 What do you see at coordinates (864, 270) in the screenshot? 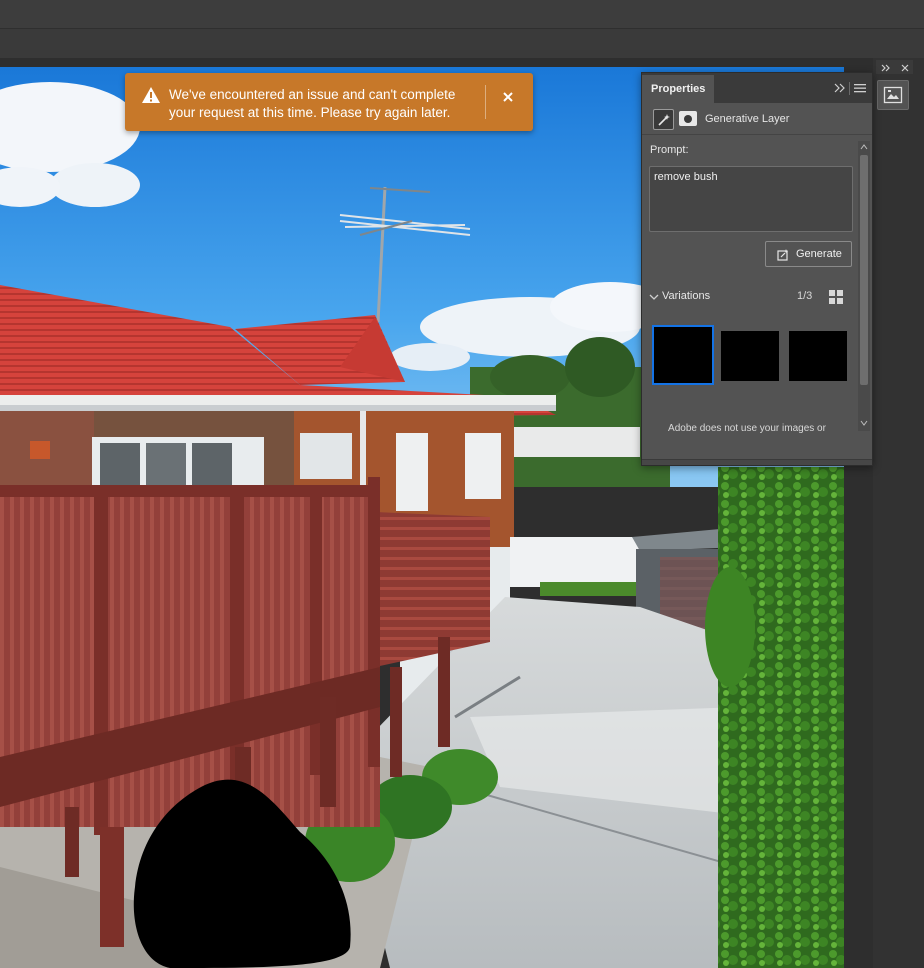
I see `scroll-thumb` at bounding box center [864, 270].